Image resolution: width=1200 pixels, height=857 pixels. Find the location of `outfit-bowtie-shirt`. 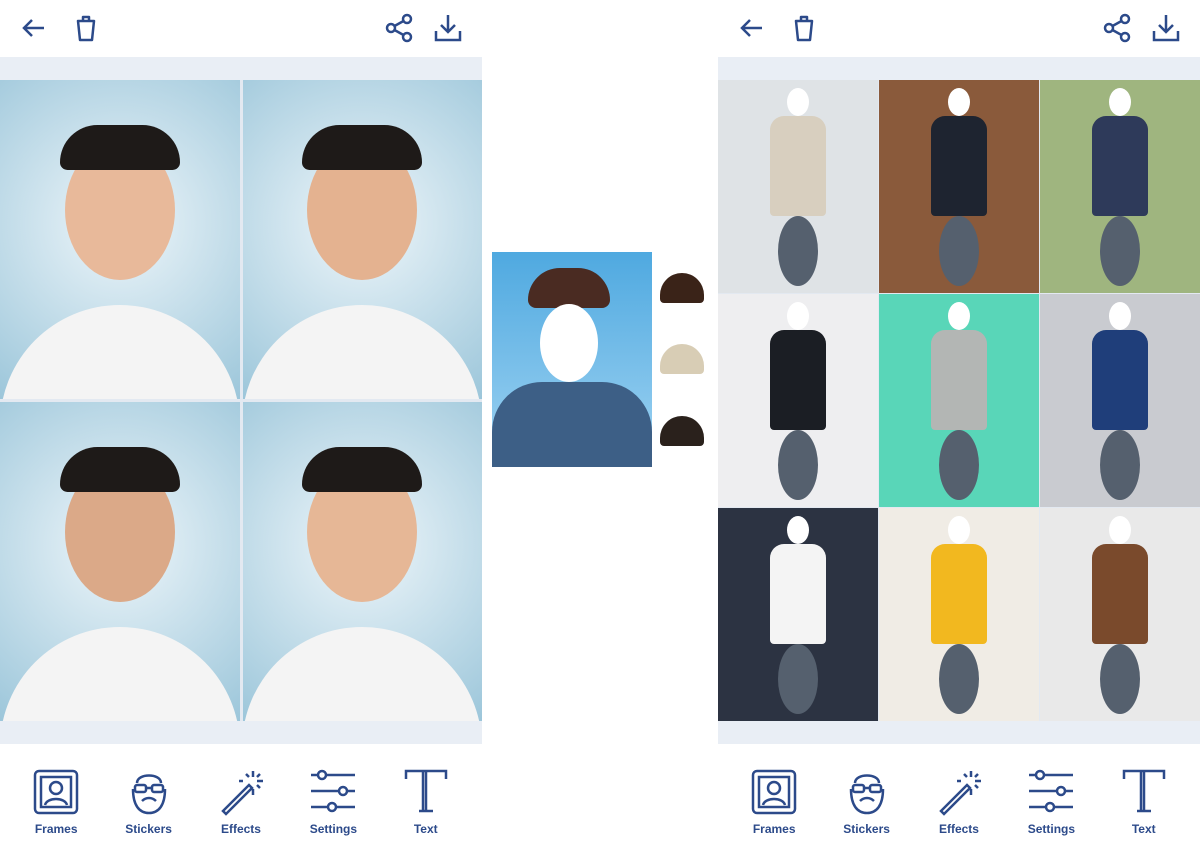

outfit-bowtie-shirt is located at coordinates (798, 614).